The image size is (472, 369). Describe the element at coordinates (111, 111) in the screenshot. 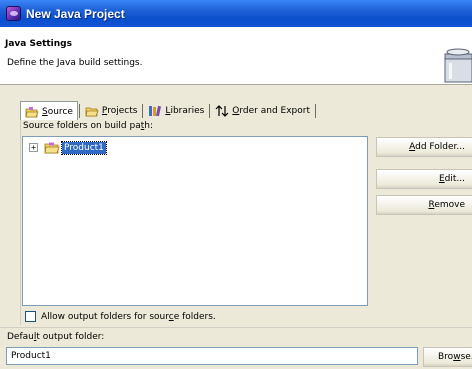

I see `tab-projects: Projects` at that location.